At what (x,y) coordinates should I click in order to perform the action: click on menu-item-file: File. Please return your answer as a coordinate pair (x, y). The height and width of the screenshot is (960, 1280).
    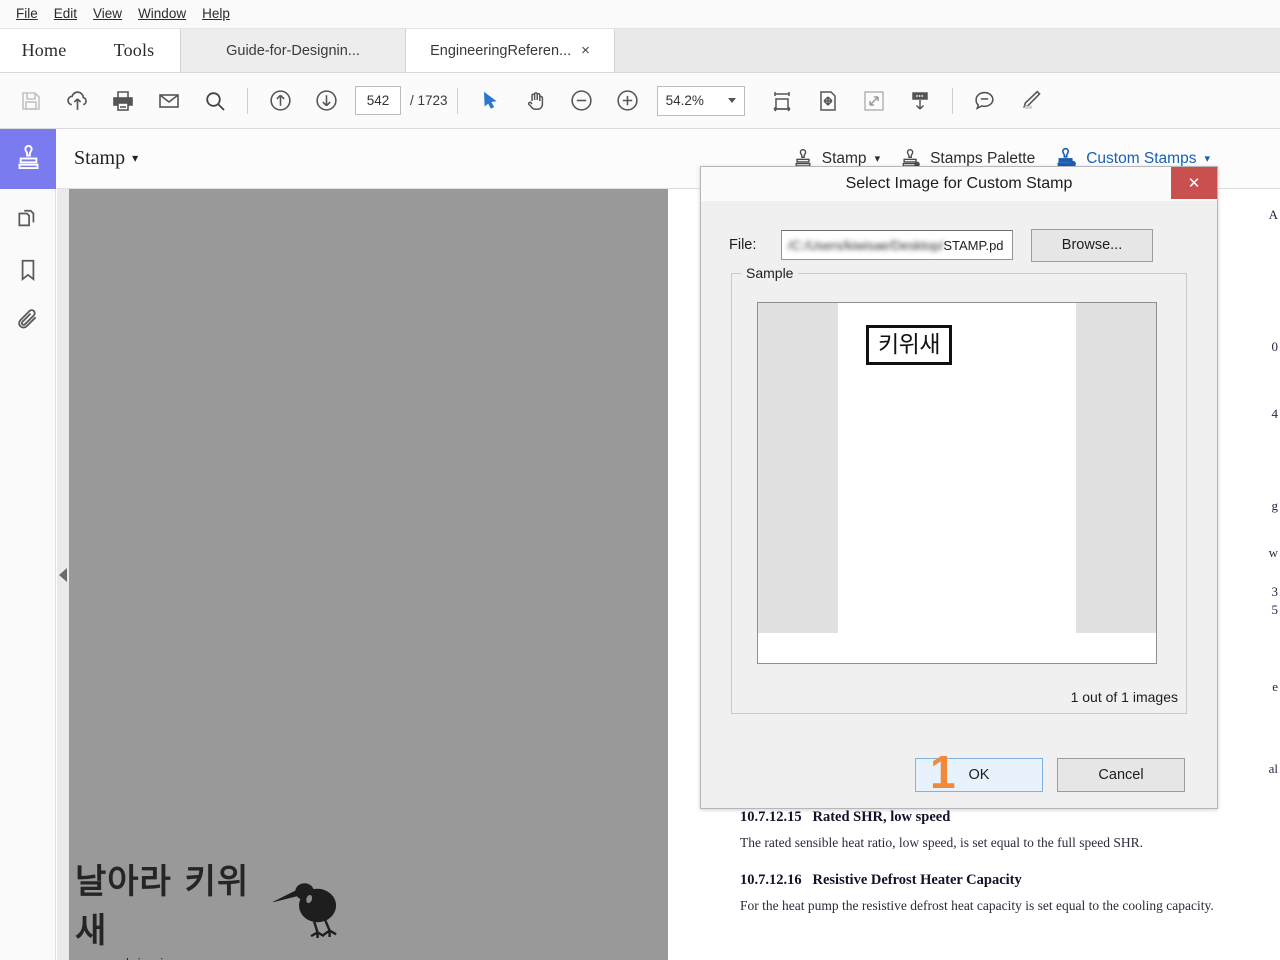
    Looking at the image, I should click on (27, 14).